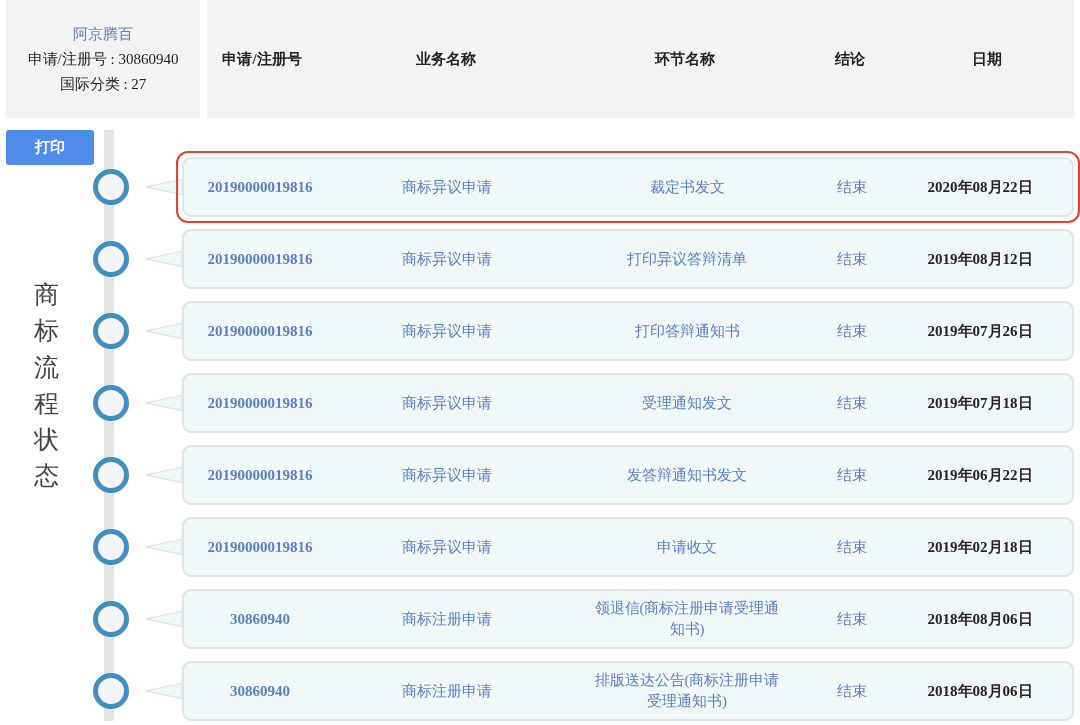 This screenshot has width=1080, height=725. I want to click on table-cell-text: 领退信(商标注册申请受理通知书), so click(687, 619).